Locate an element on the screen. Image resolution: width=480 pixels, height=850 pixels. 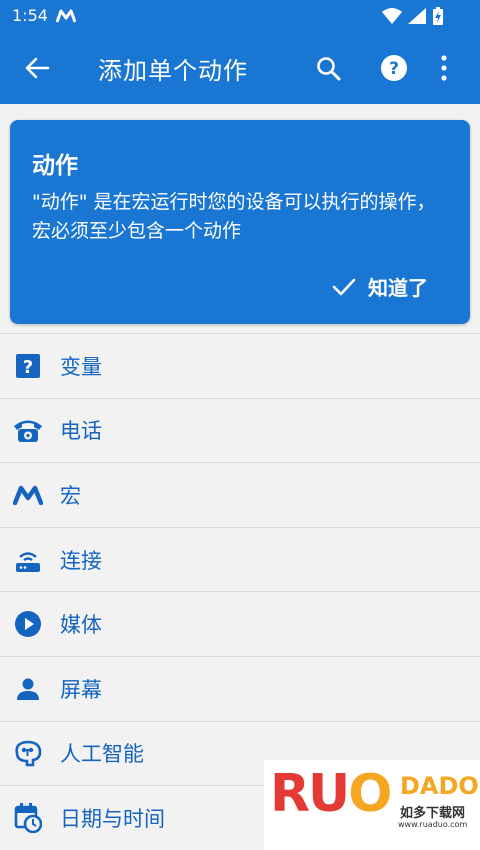
watermark-logo: RUO DADO 如多下载网 www.ruaduo.com is located at coordinates (372, 805).